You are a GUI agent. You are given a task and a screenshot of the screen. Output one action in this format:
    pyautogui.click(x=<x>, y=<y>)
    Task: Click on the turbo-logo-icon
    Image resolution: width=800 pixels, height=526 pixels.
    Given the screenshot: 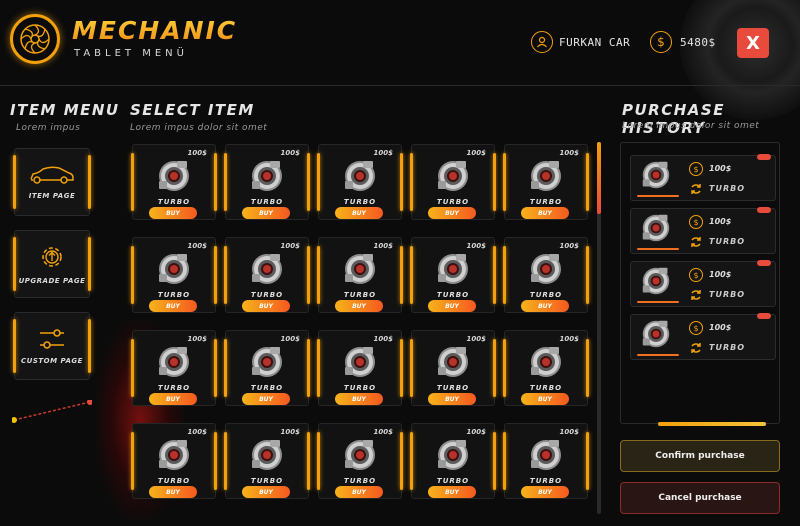 What is the action you would take?
    pyautogui.click(x=35, y=39)
    